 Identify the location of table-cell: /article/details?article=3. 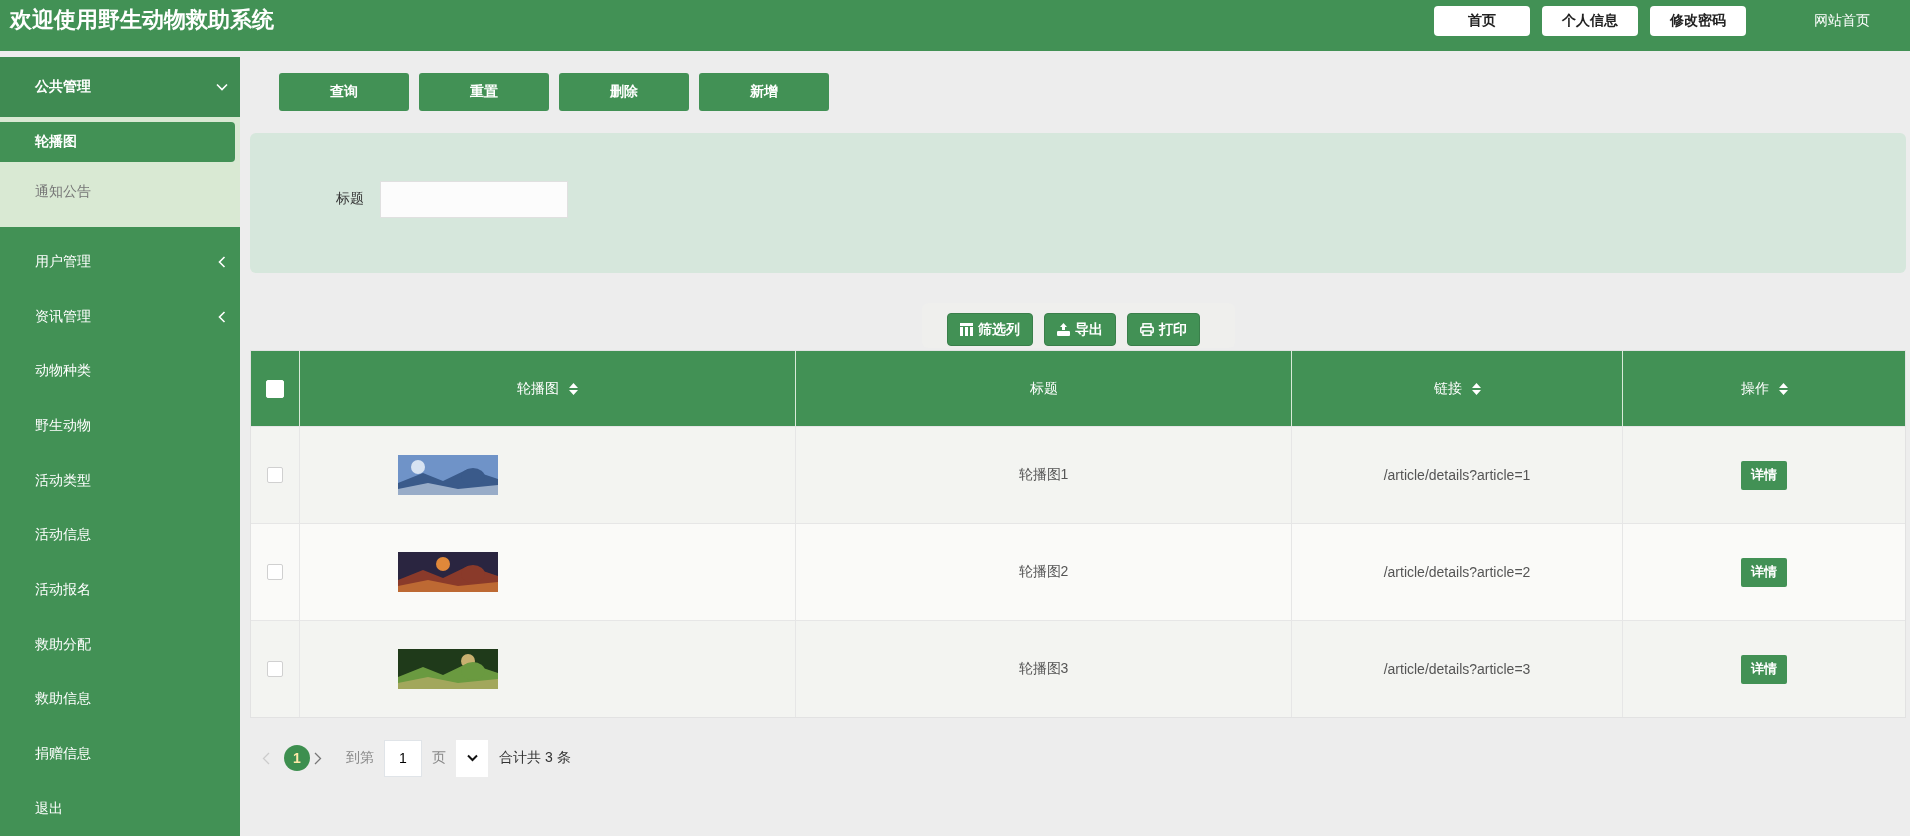
(1457, 669).